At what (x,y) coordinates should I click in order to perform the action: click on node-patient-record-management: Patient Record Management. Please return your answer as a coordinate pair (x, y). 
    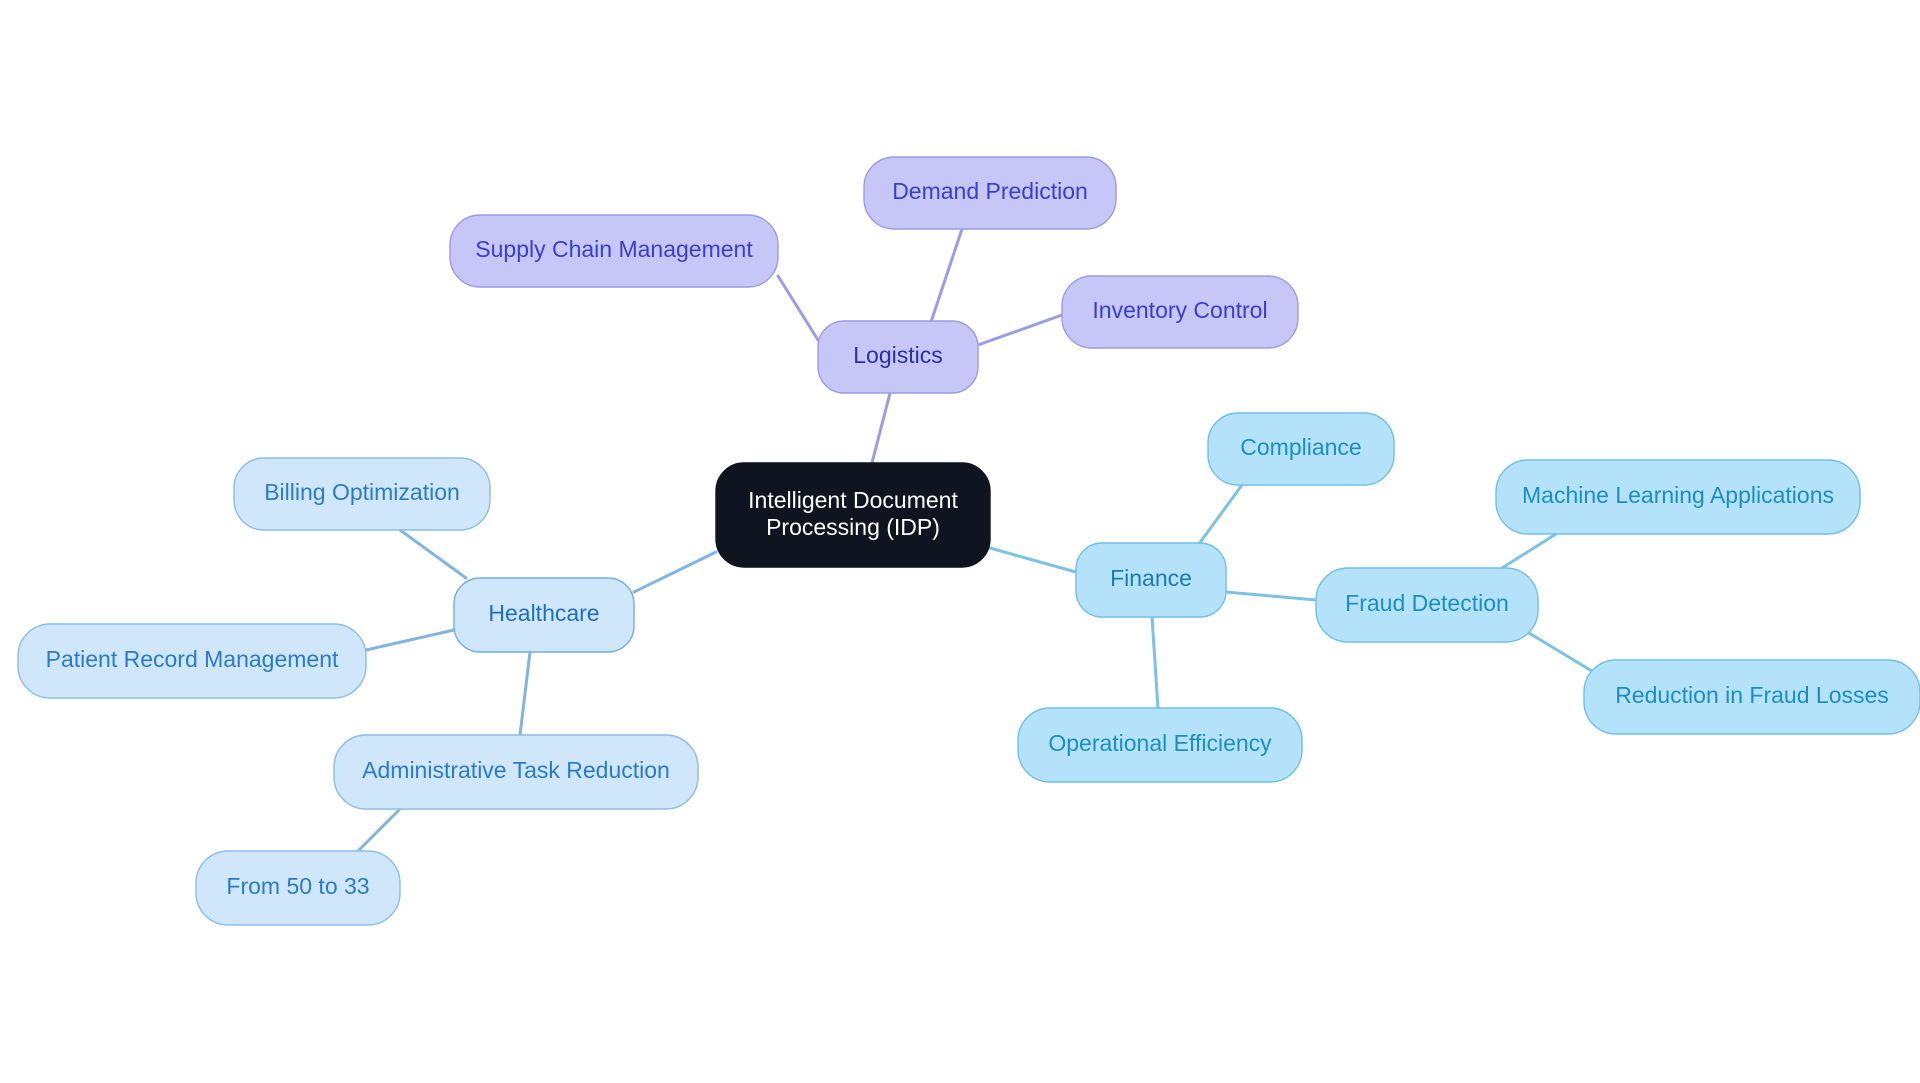
    Looking at the image, I should click on (192, 661).